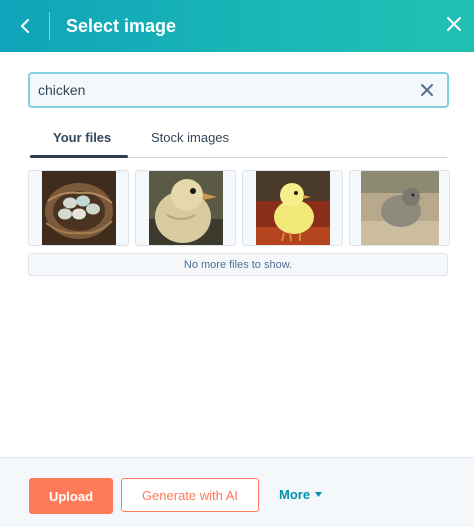 The image size is (474, 527). What do you see at coordinates (238, 264) in the screenshot?
I see `no-more-files-message: No more files to show.` at bounding box center [238, 264].